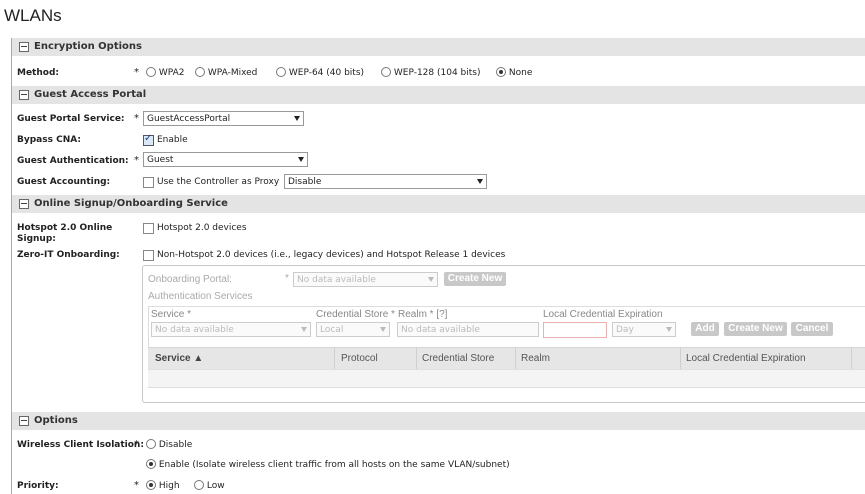 The image size is (865, 494). I want to click on guest-access-portal-header: Guest Access Portal, so click(438, 95).